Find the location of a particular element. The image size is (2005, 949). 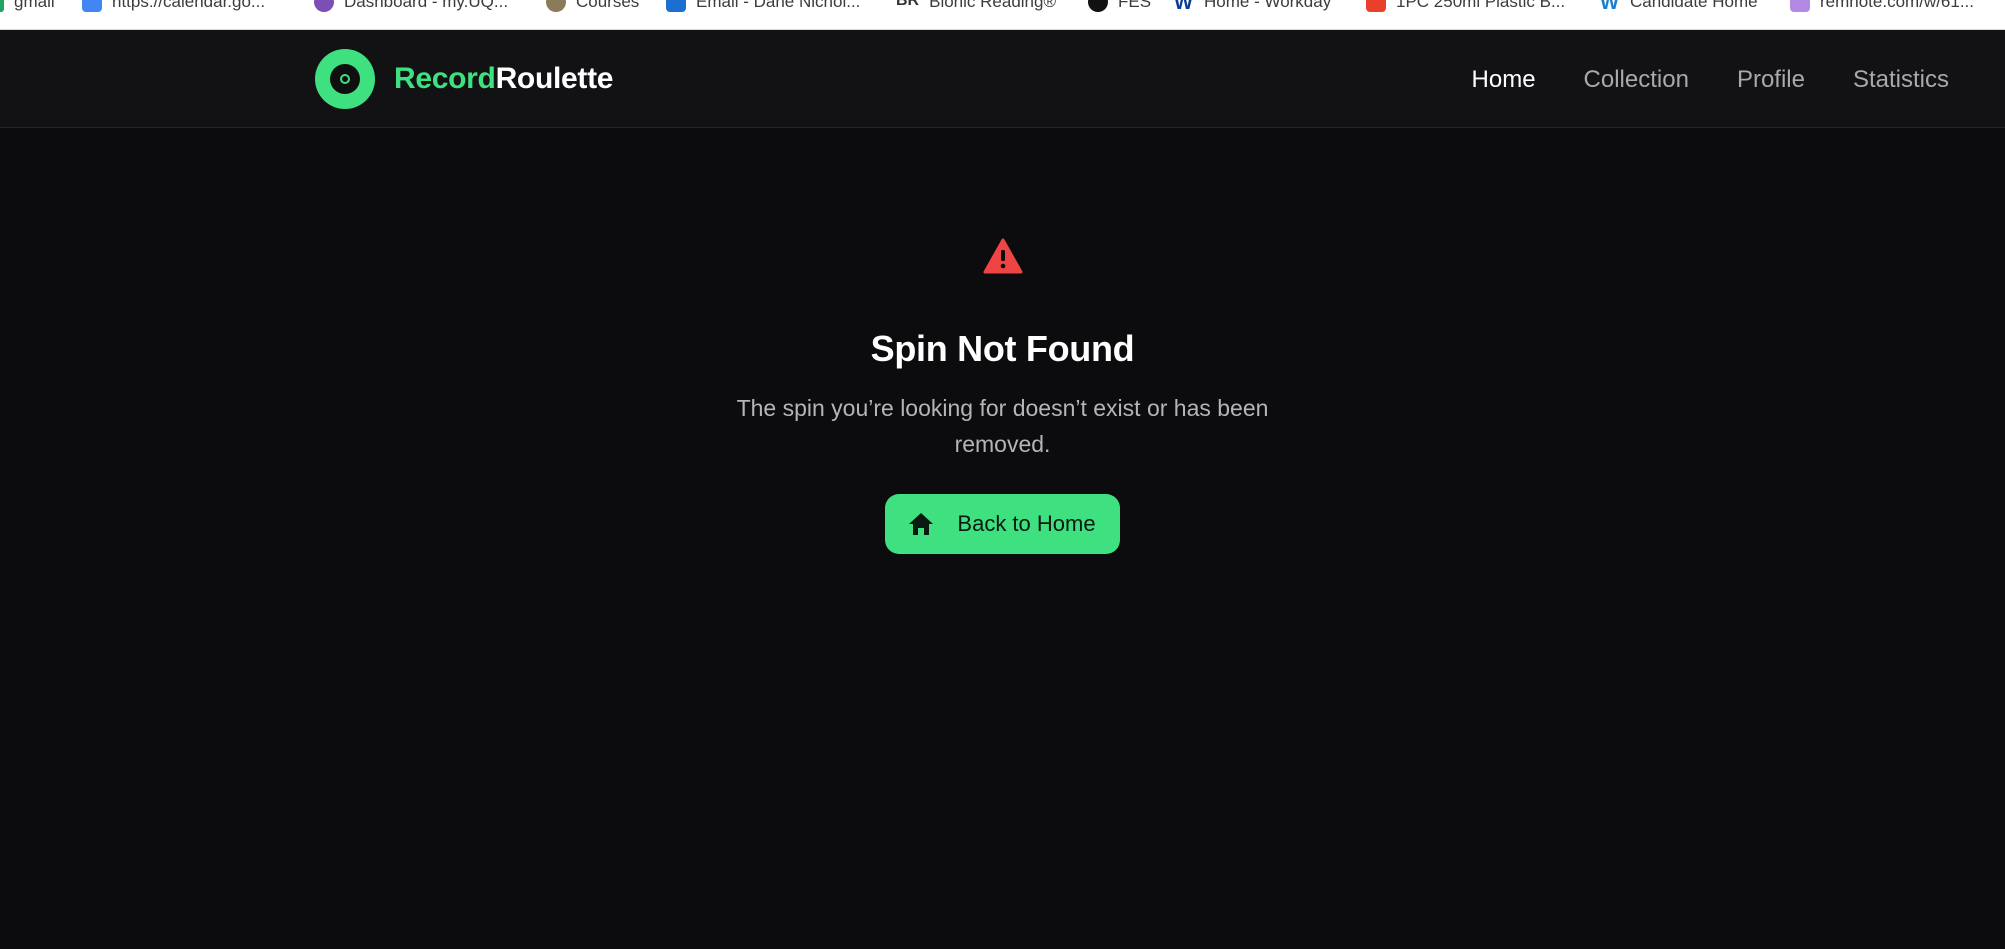

brand-name-record: Record is located at coordinates (445, 78).